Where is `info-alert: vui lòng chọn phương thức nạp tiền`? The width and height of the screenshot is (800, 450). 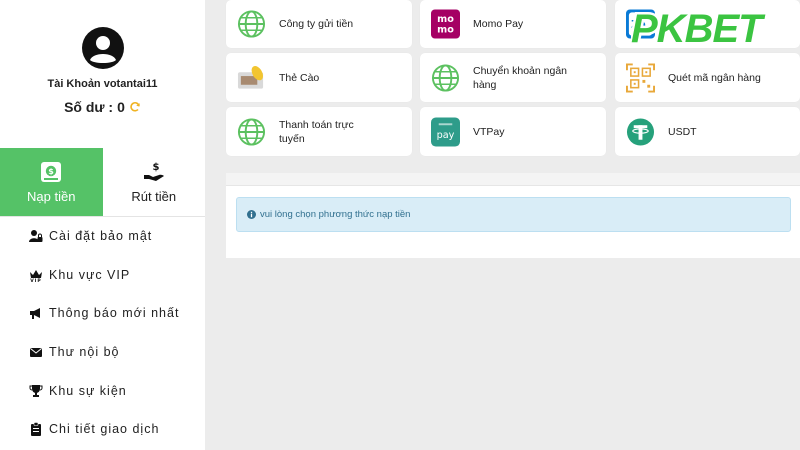 info-alert: vui lòng chọn phương thức nạp tiền is located at coordinates (513, 214).